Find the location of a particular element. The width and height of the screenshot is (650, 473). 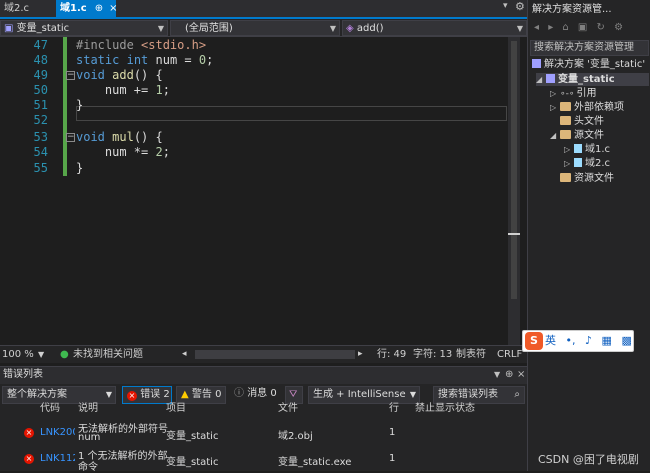

tree-item-header-files: 头文件 is located at coordinates (582, 121).